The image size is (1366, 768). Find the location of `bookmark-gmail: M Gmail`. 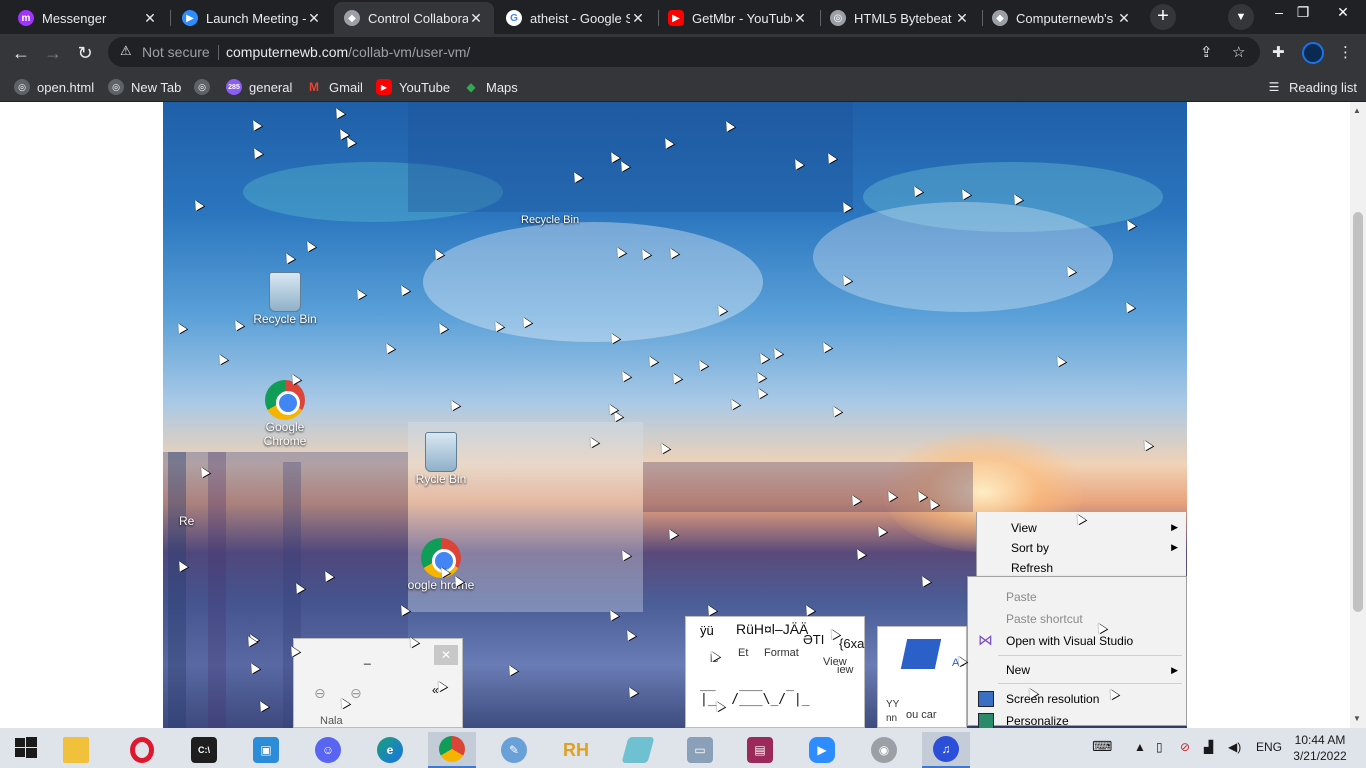

bookmark-gmail: M Gmail is located at coordinates (334, 87).